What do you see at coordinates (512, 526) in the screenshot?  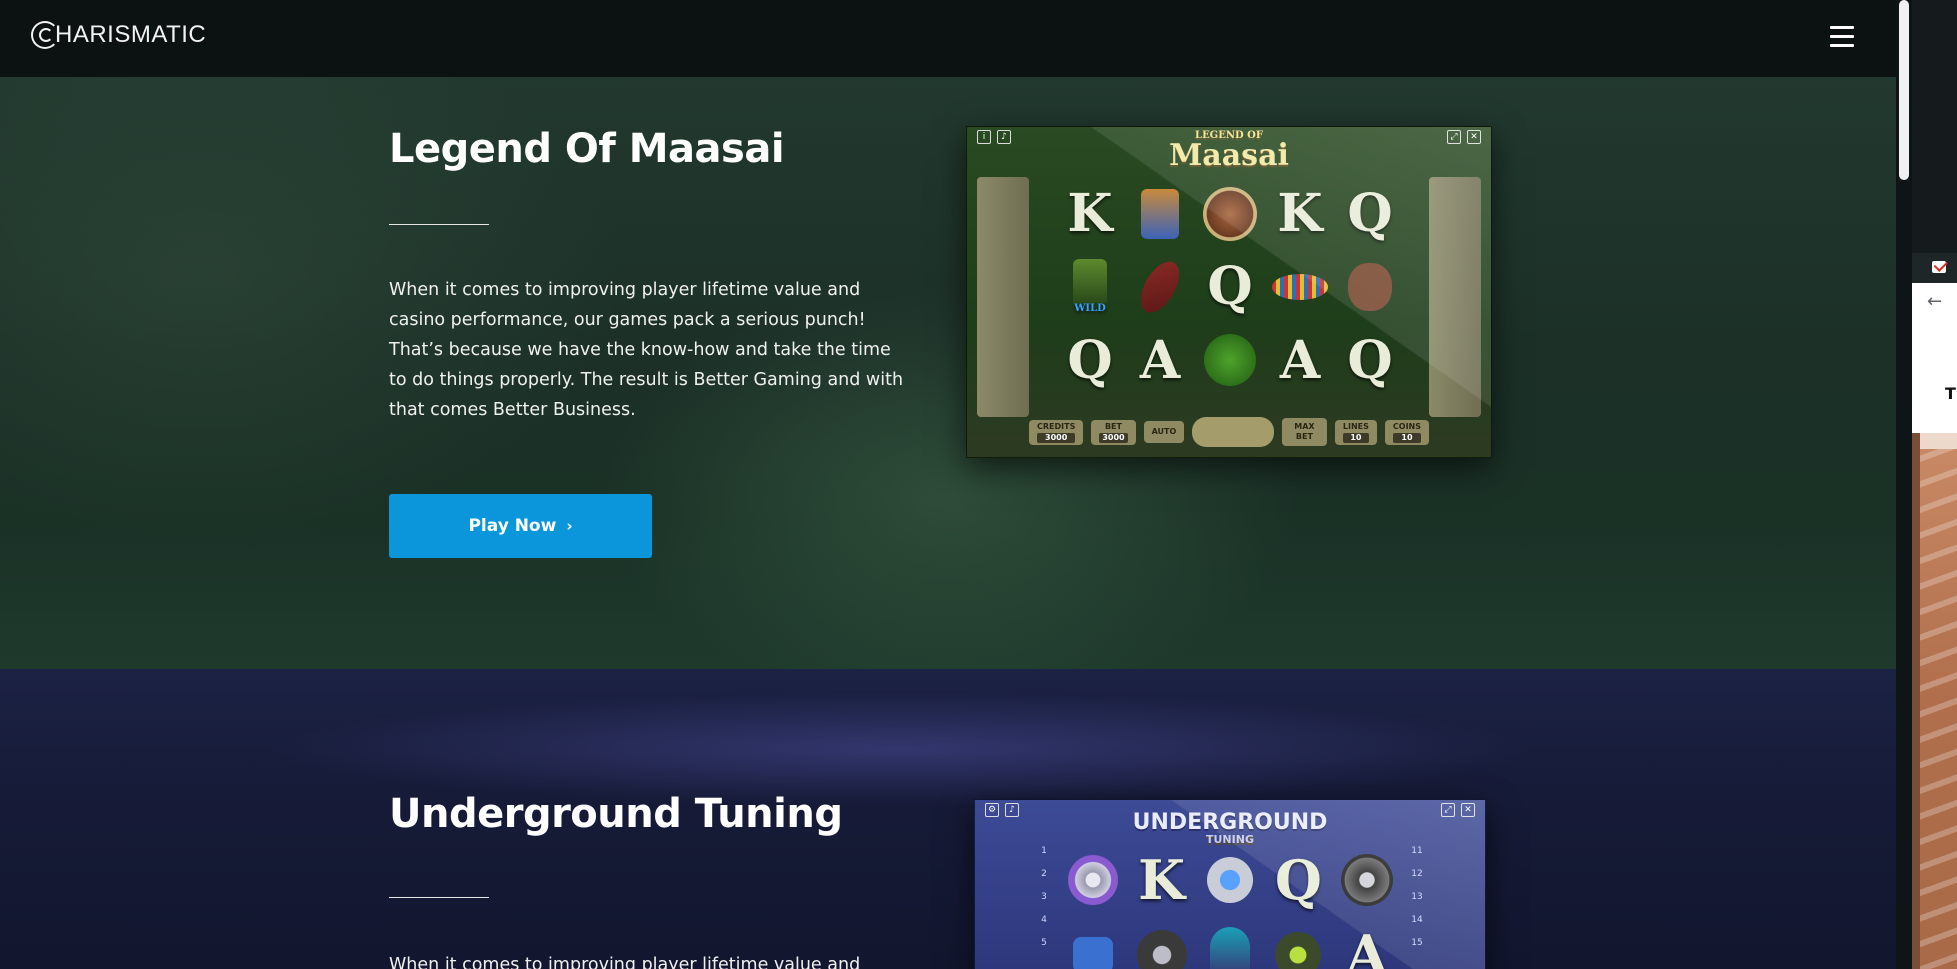 I see `play-now-label: Play Now` at bounding box center [512, 526].